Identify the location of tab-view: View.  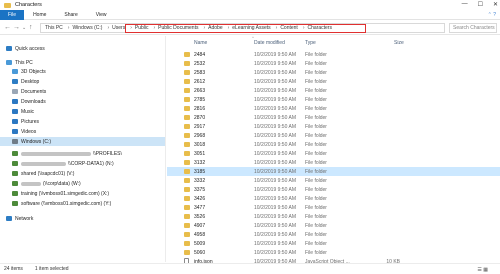
(101, 15).